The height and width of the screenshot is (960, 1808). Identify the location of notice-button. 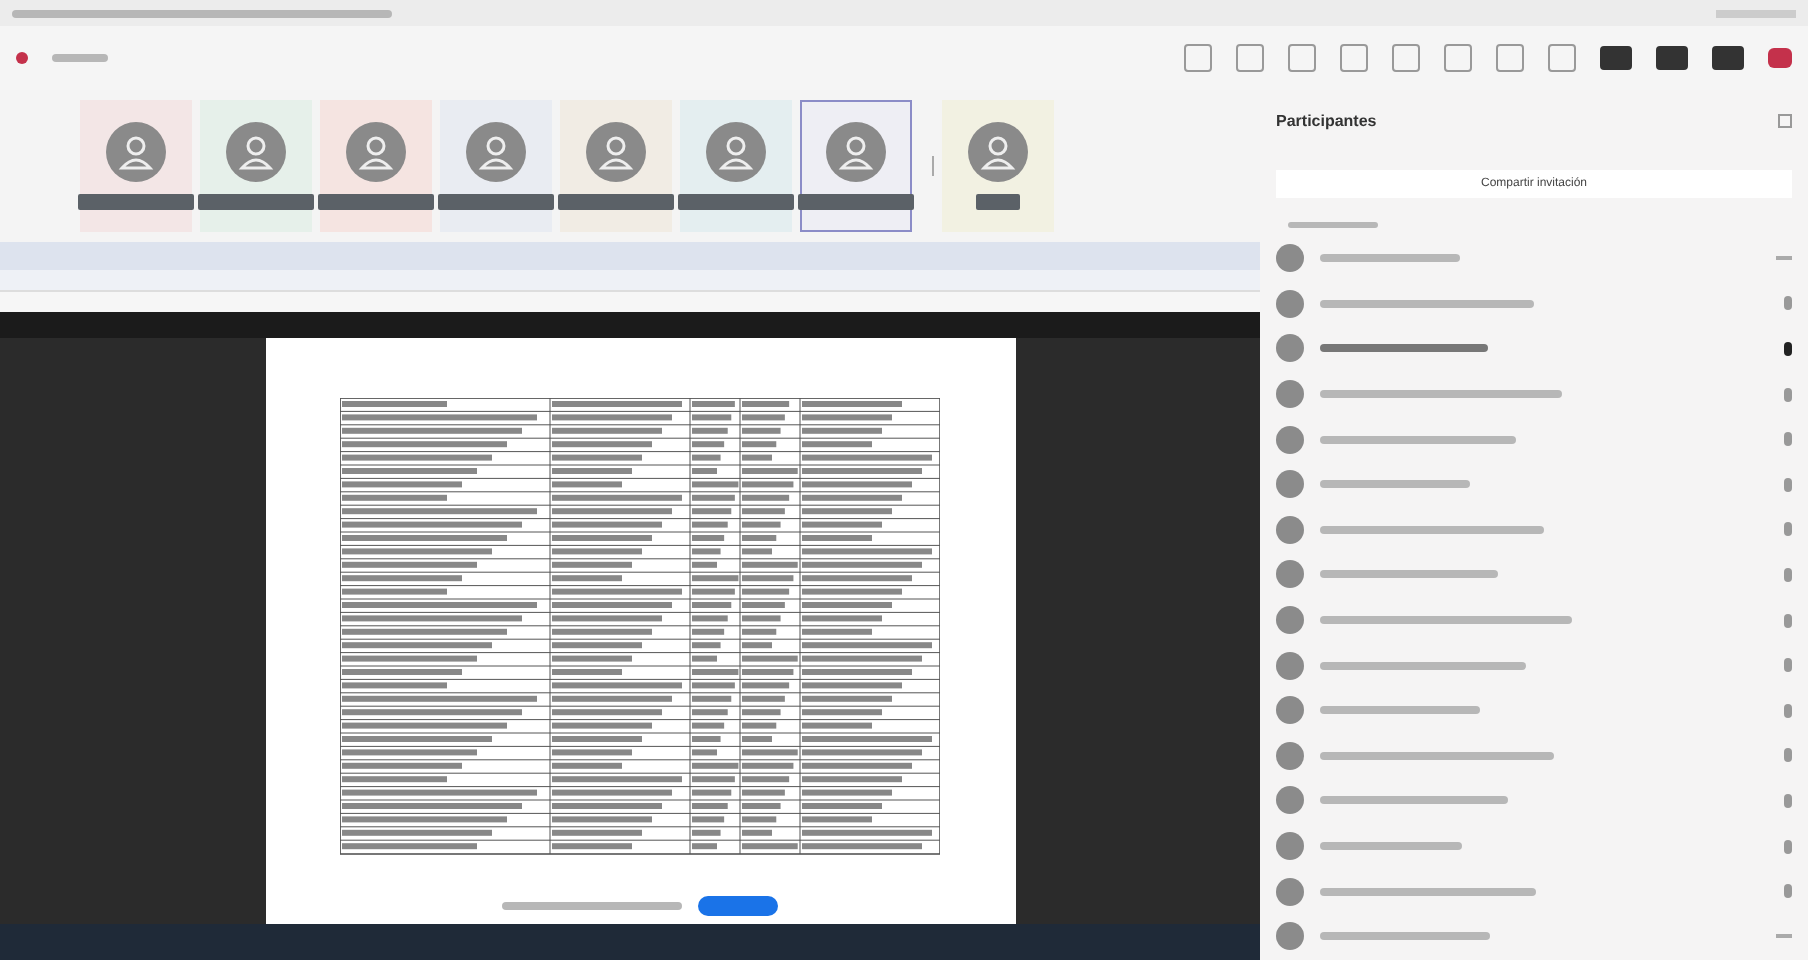
(738, 906).